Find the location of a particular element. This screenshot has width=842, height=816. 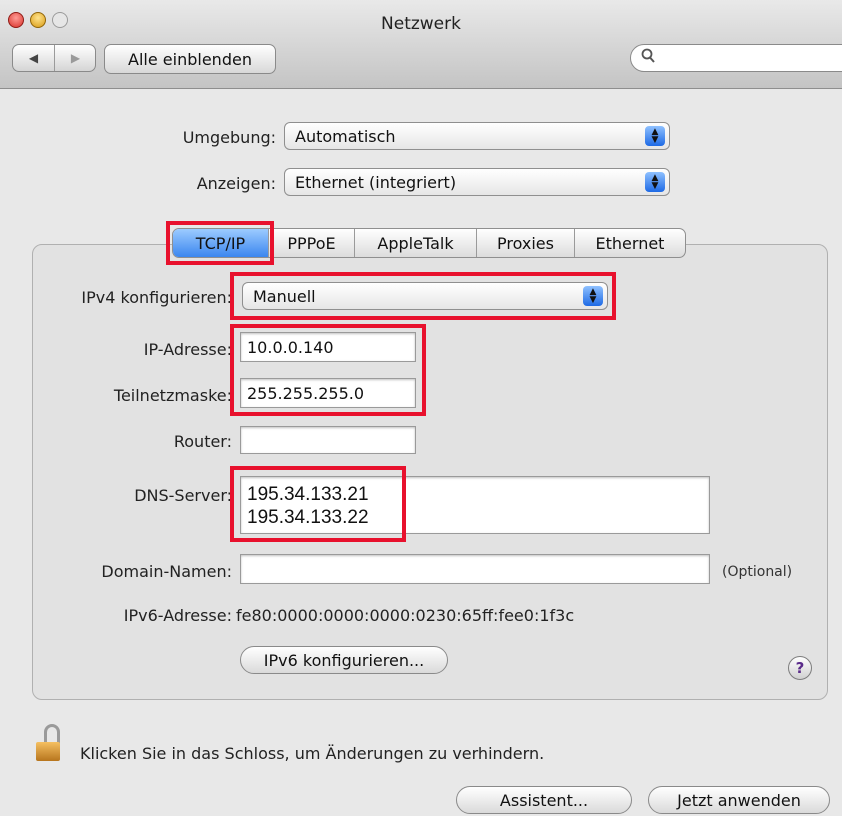

ipv4-config-label: IPv4 konfigurieren: is located at coordinates (156, 297).